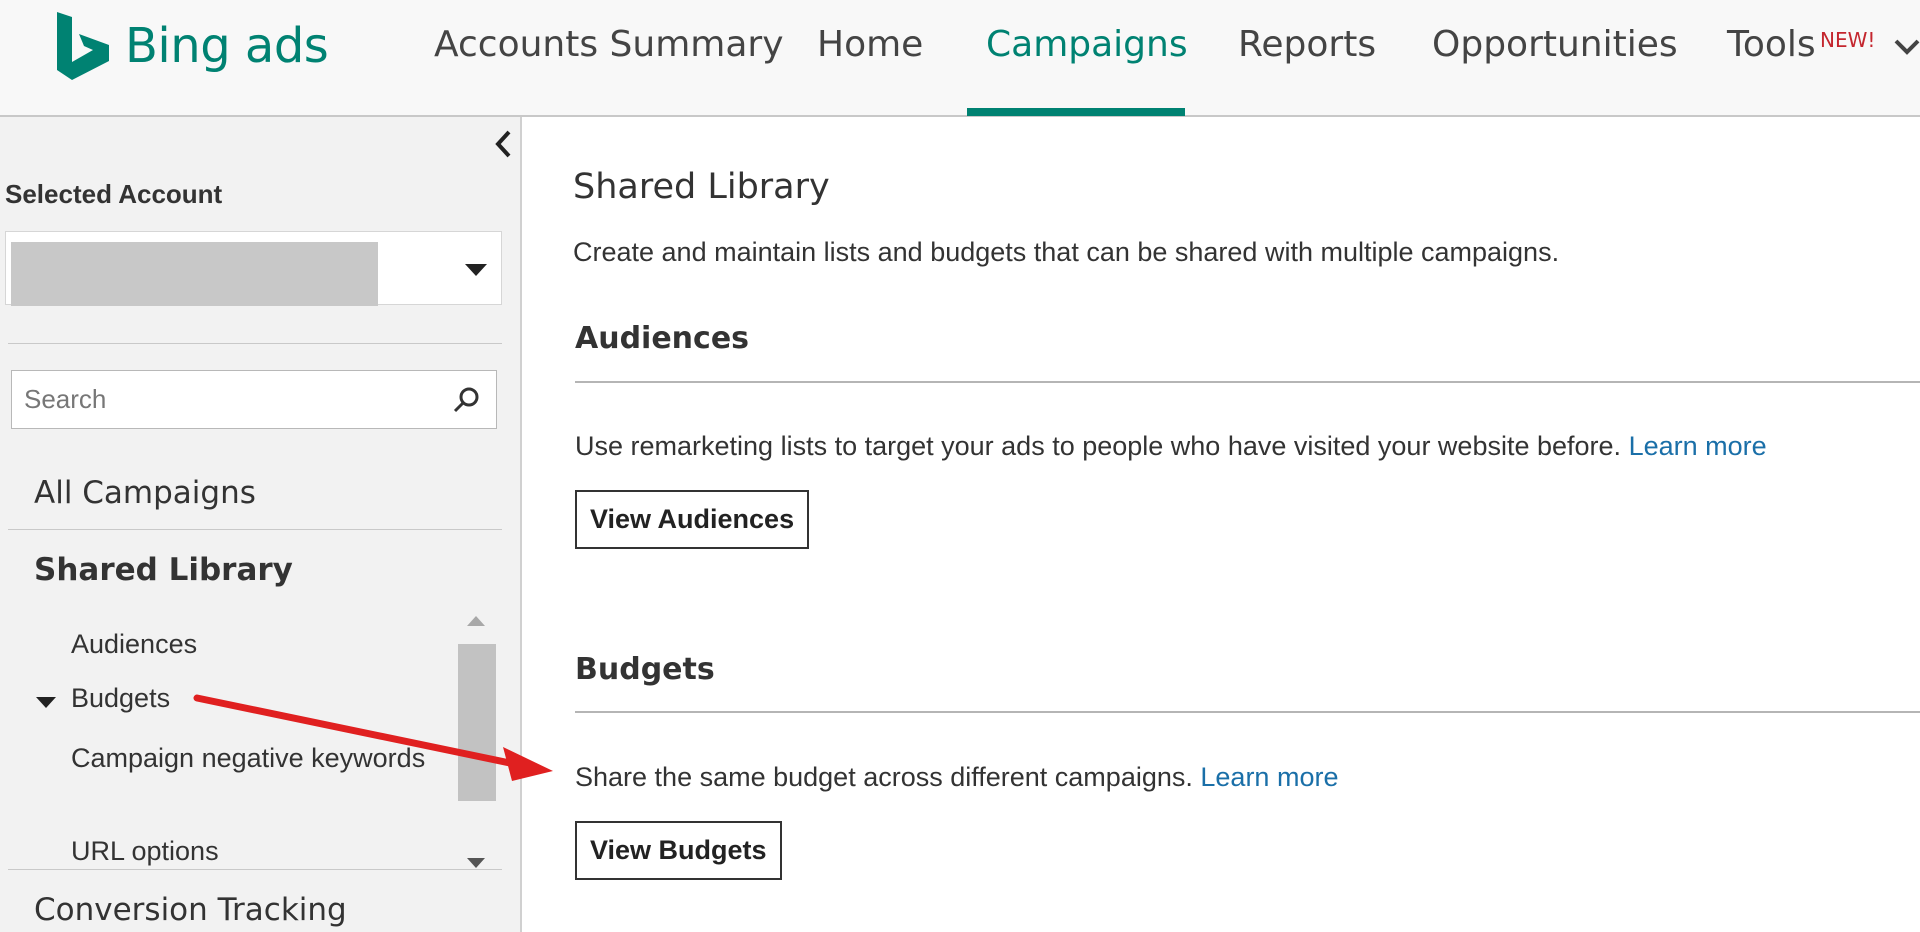  I want to click on budgets-learn-more-link: Learn more, so click(1269, 777).